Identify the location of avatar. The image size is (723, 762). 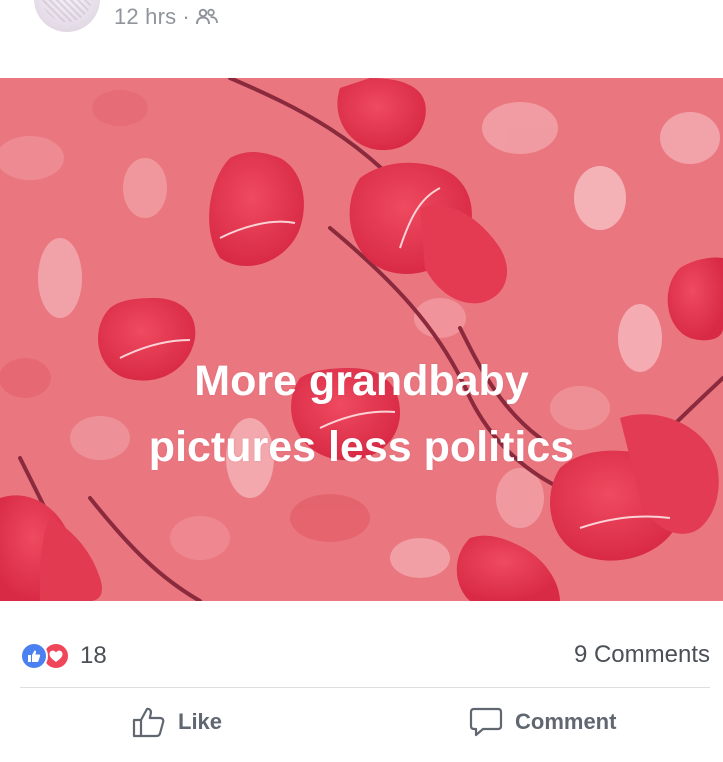
(67, 16).